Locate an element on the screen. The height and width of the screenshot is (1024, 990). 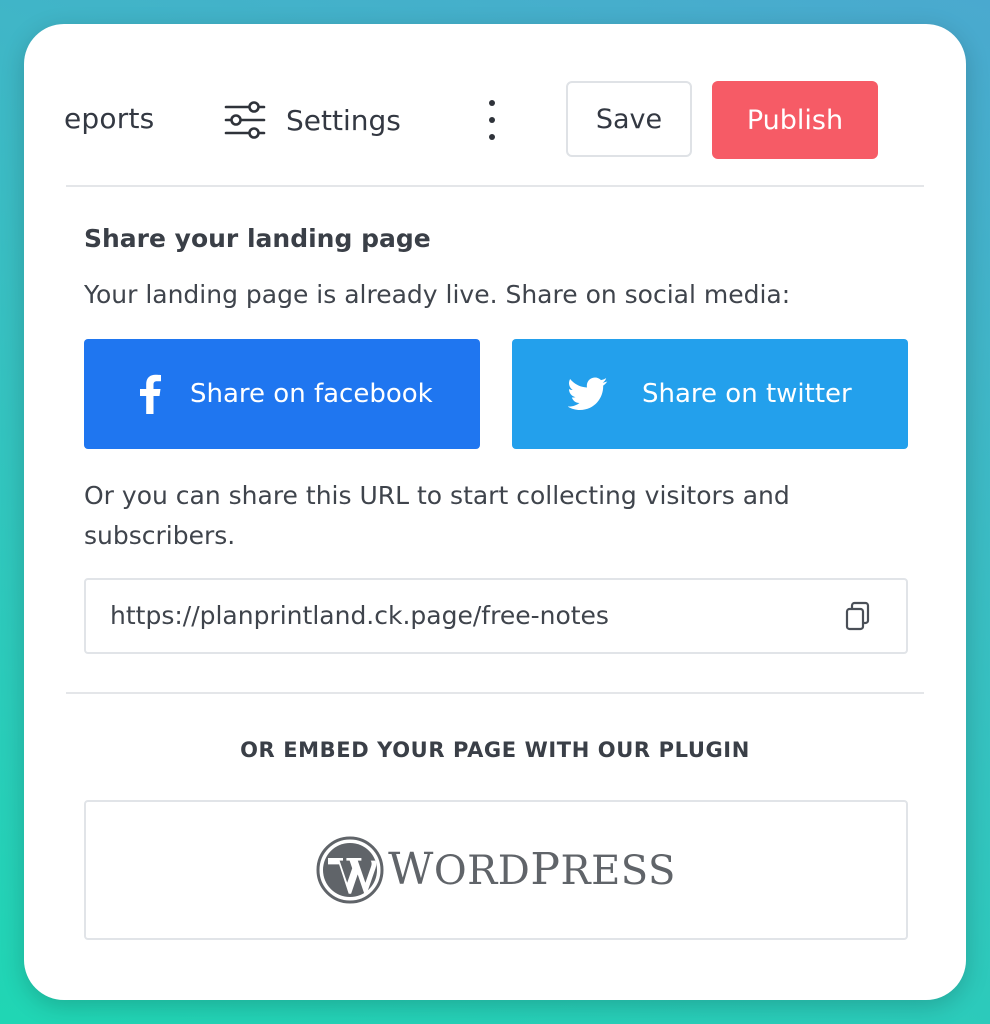
share-url-value: https://planprintland.ck.page/free-notes is located at coordinates (359, 615).